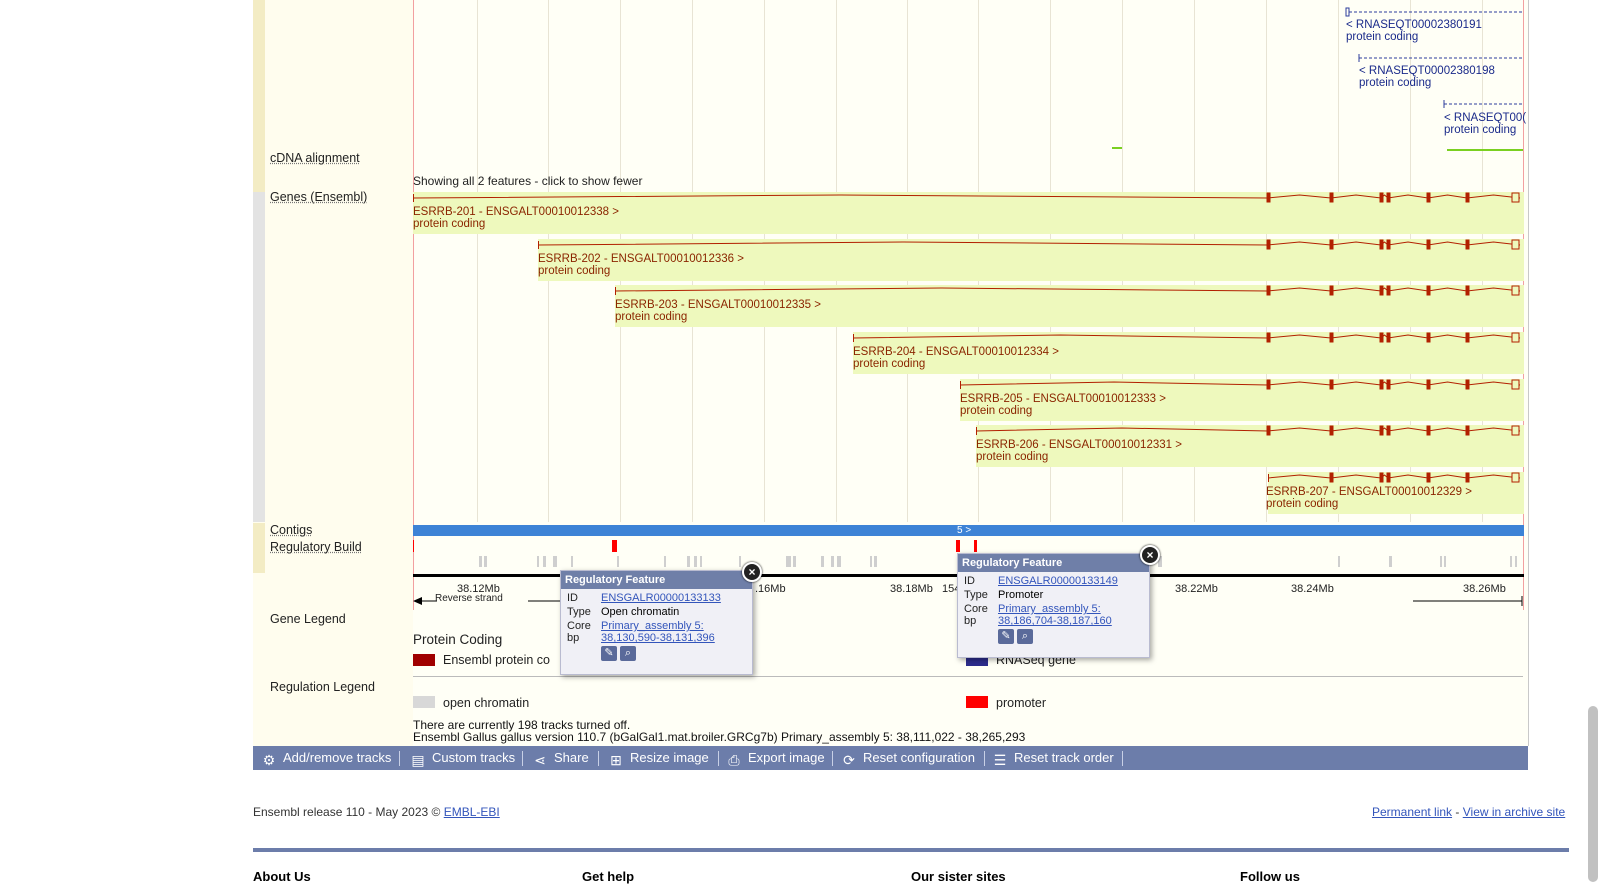  Describe the element at coordinates (616, 760) in the screenshot. I see `resize-icon: ⊞` at that location.